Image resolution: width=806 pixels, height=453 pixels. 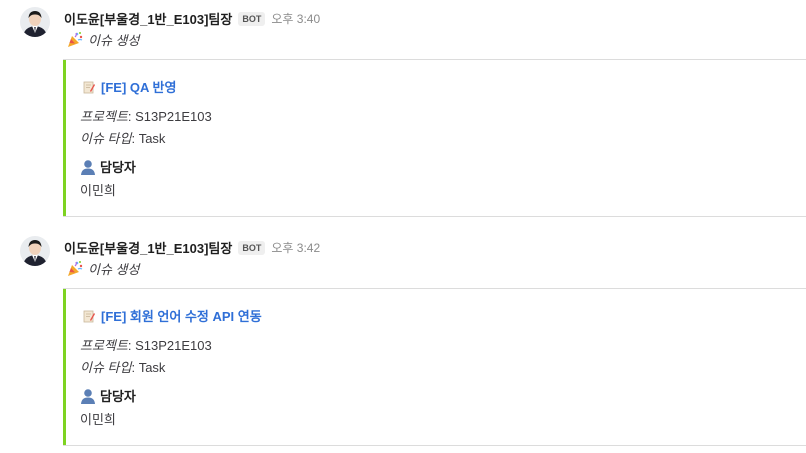 I want to click on issue-title-link: [FE] 회원 언어 수정 API 연동, so click(x=172, y=315).